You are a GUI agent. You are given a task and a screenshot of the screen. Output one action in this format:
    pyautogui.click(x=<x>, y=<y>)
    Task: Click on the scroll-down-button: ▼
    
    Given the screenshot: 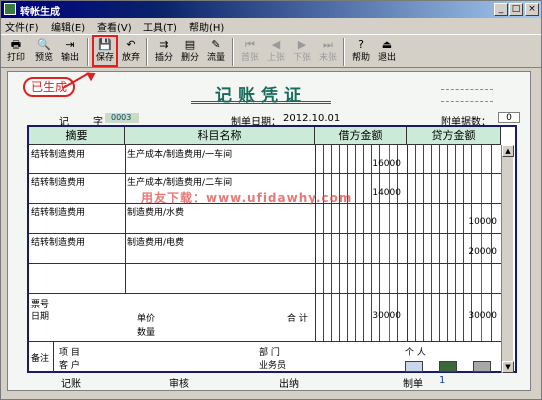 What is the action you would take?
    pyautogui.click(x=508, y=367)
    